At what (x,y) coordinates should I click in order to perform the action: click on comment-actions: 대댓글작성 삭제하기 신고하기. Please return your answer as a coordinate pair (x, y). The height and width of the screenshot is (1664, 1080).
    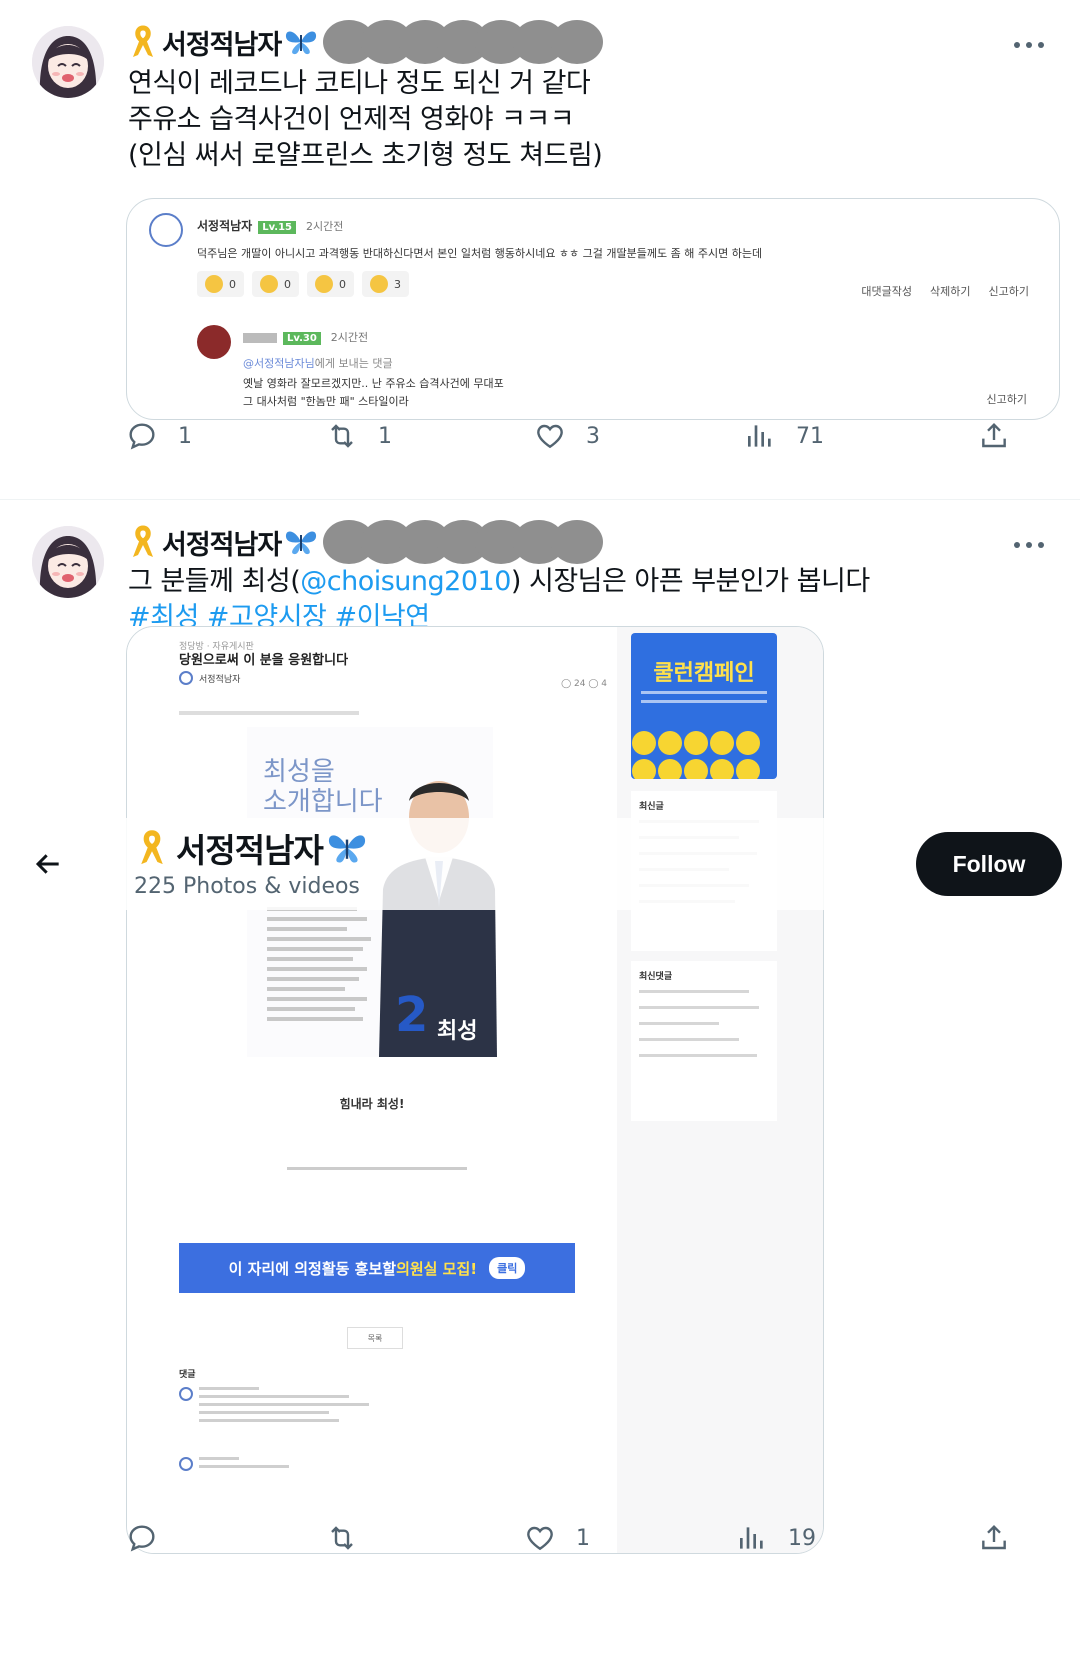
    Looking at the image, I should click on (945, 291).